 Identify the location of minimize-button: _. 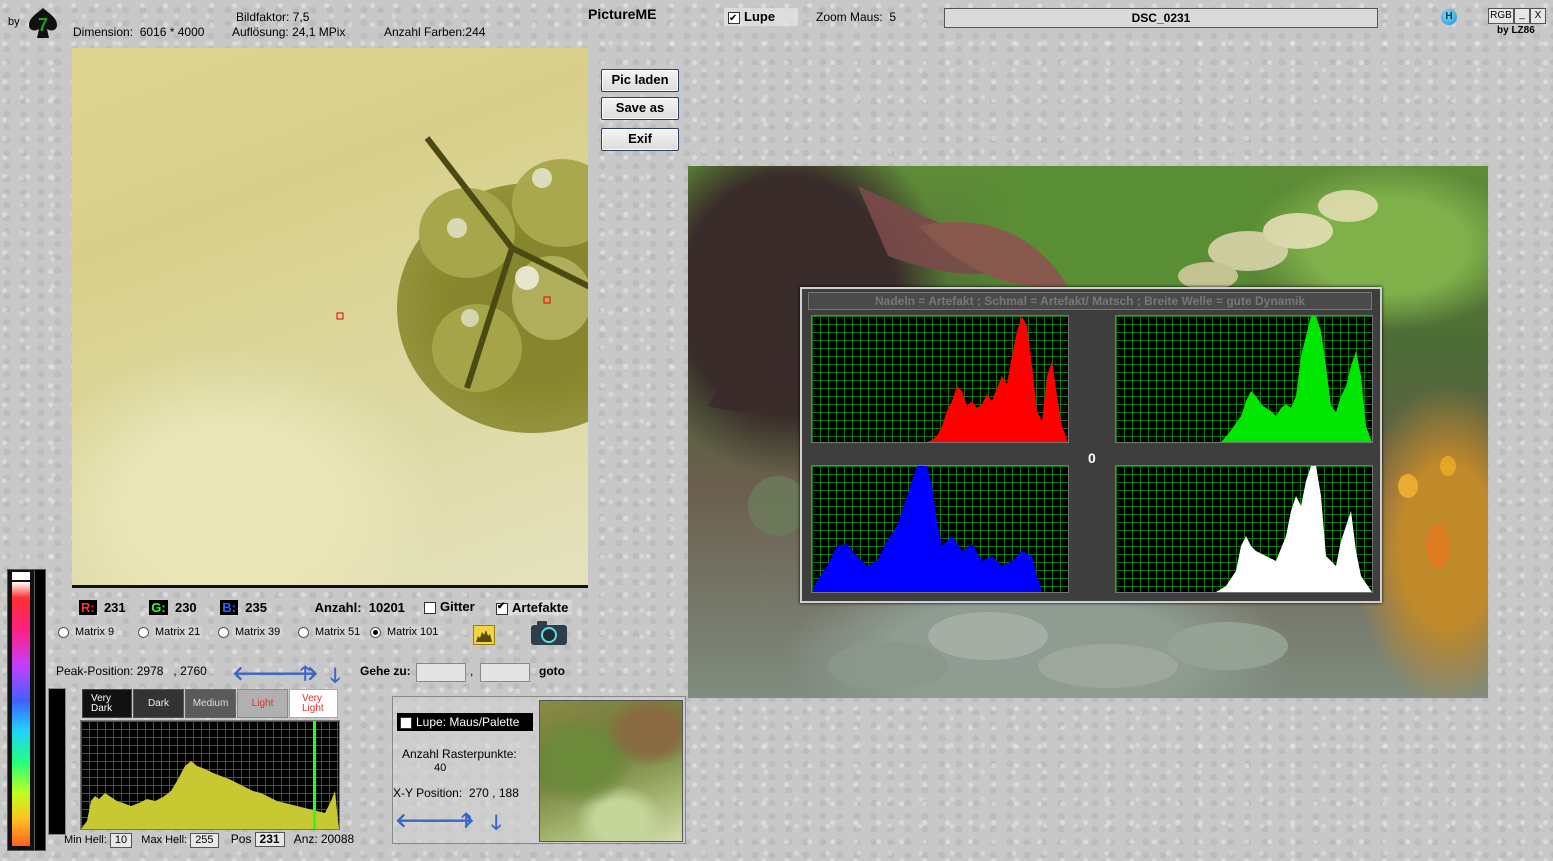
(1522, 16).